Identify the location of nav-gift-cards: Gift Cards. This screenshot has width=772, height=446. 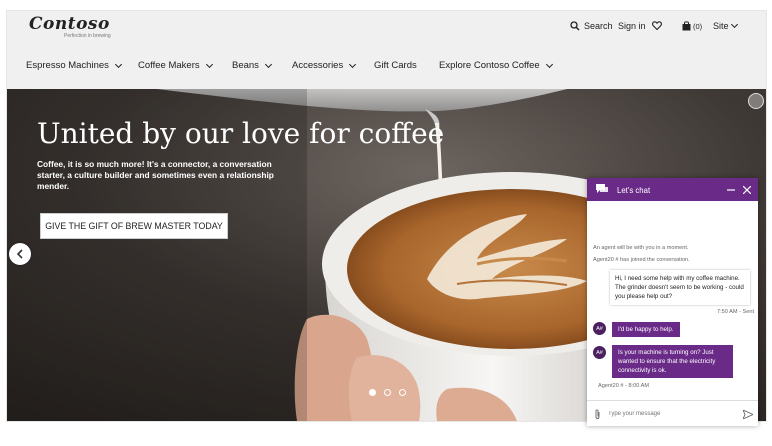
(395, 65).